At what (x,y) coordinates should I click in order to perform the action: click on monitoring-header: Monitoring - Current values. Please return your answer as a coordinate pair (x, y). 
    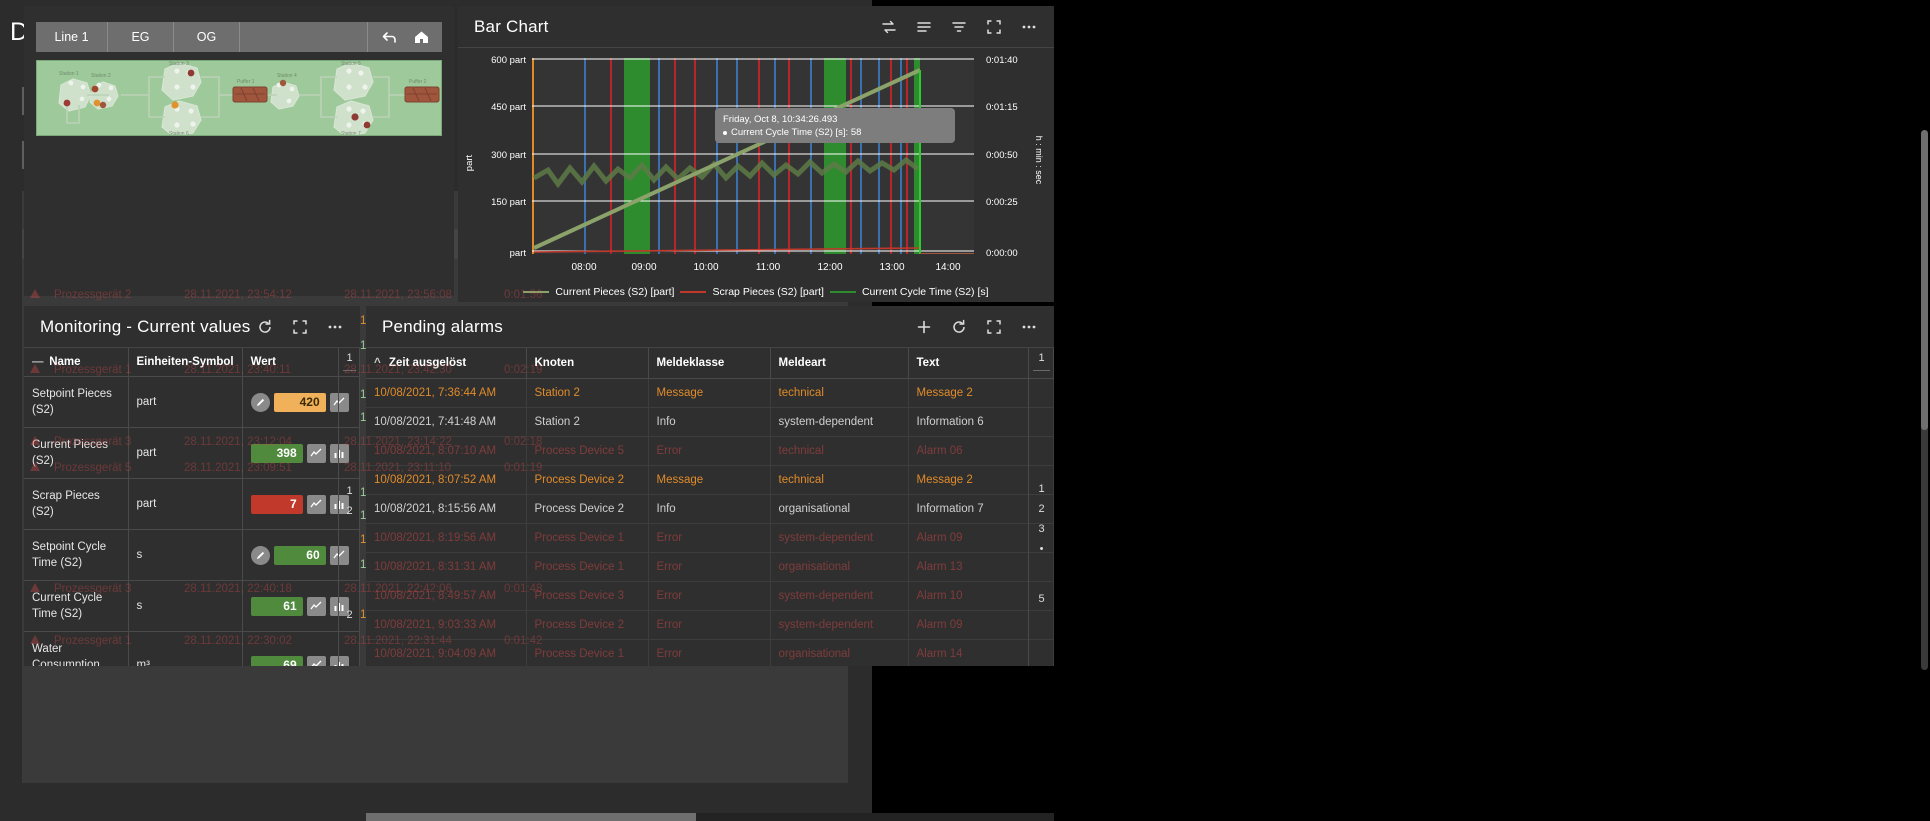
    Looking at the image, I should click on (192, 327).